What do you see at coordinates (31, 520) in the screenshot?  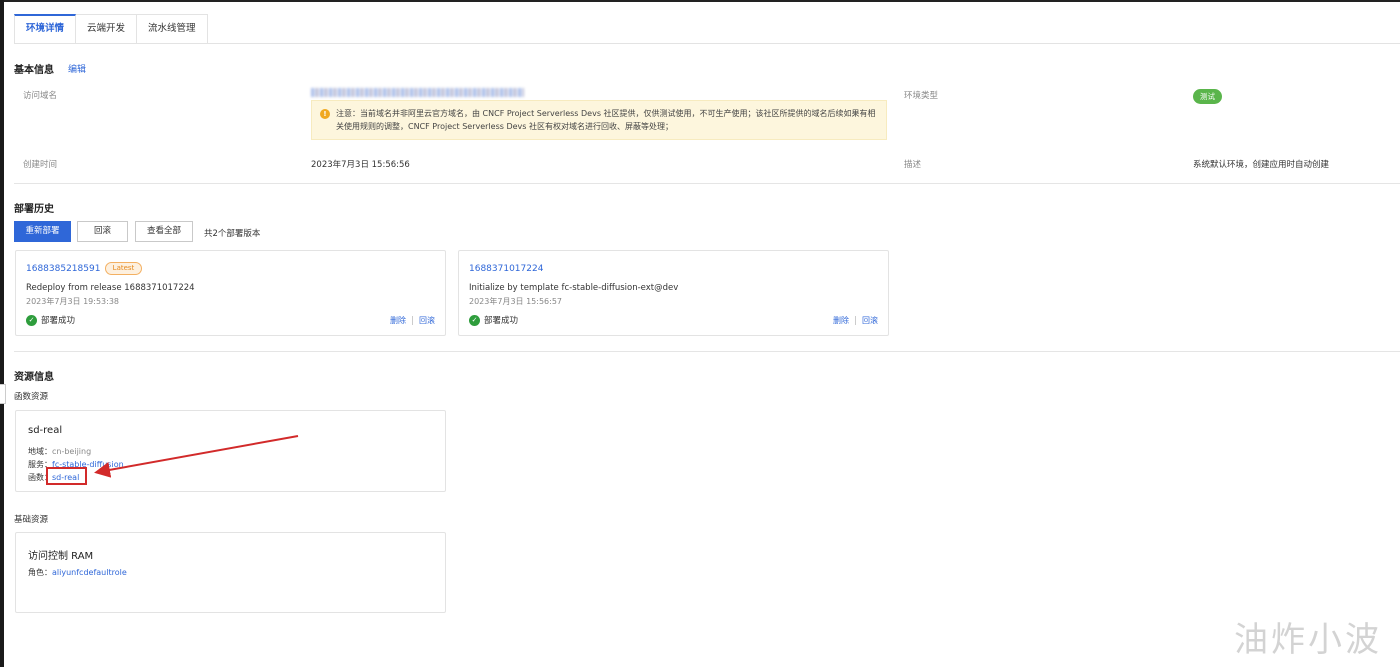 I see `base-resources-label: 基础资源` at bounding box center [31, 520].